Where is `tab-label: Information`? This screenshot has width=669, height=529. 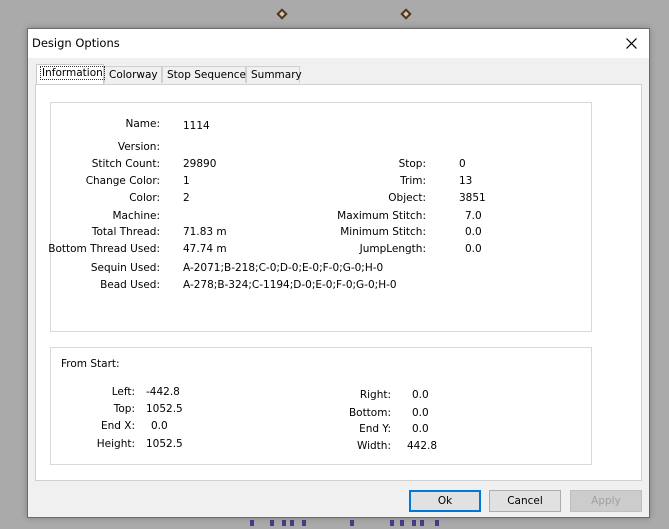 tab-label: Information is located at coordinates (72, 73).